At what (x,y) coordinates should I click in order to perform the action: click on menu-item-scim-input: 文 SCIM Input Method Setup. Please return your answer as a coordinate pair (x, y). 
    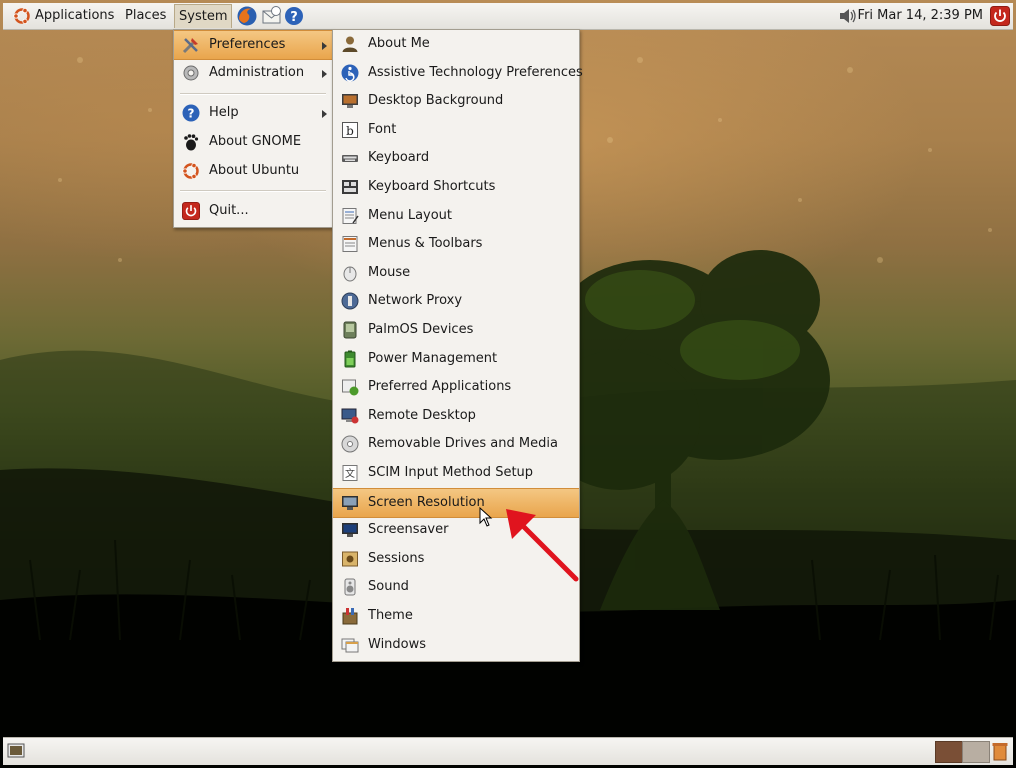
    Looking at the image, I should click on (456, 473).